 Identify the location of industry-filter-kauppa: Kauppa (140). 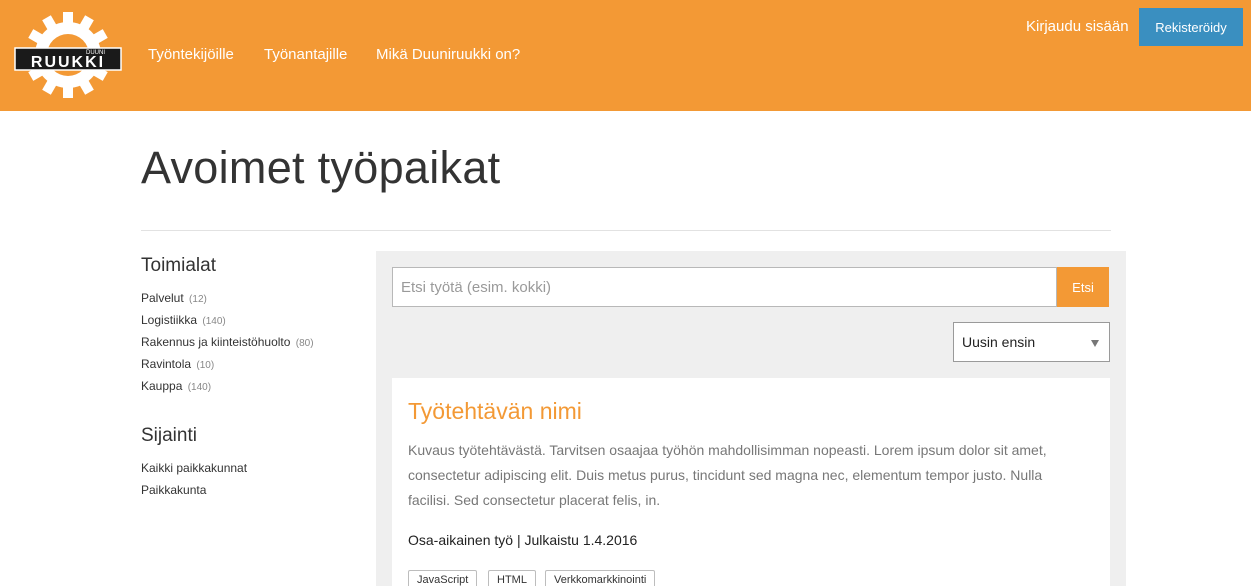
(176, 386).